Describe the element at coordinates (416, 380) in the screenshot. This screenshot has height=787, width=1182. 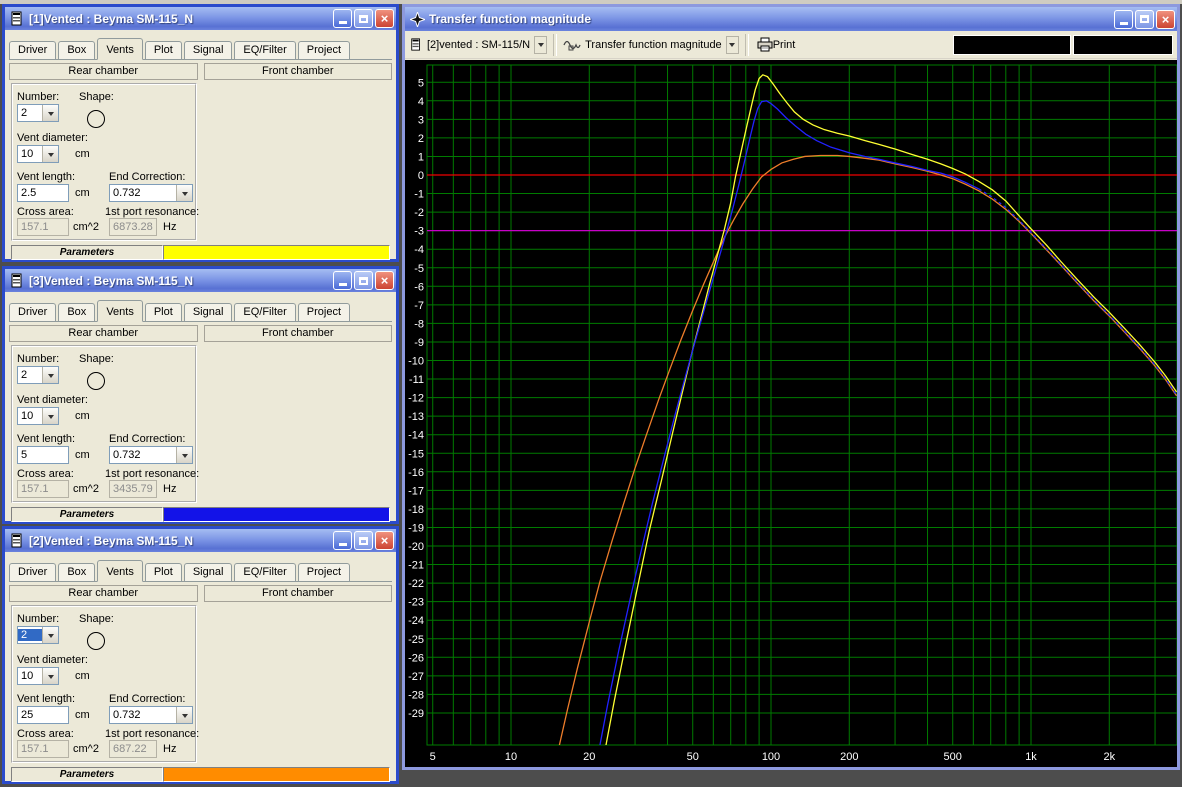
I see `svg-text: -11` at that location.